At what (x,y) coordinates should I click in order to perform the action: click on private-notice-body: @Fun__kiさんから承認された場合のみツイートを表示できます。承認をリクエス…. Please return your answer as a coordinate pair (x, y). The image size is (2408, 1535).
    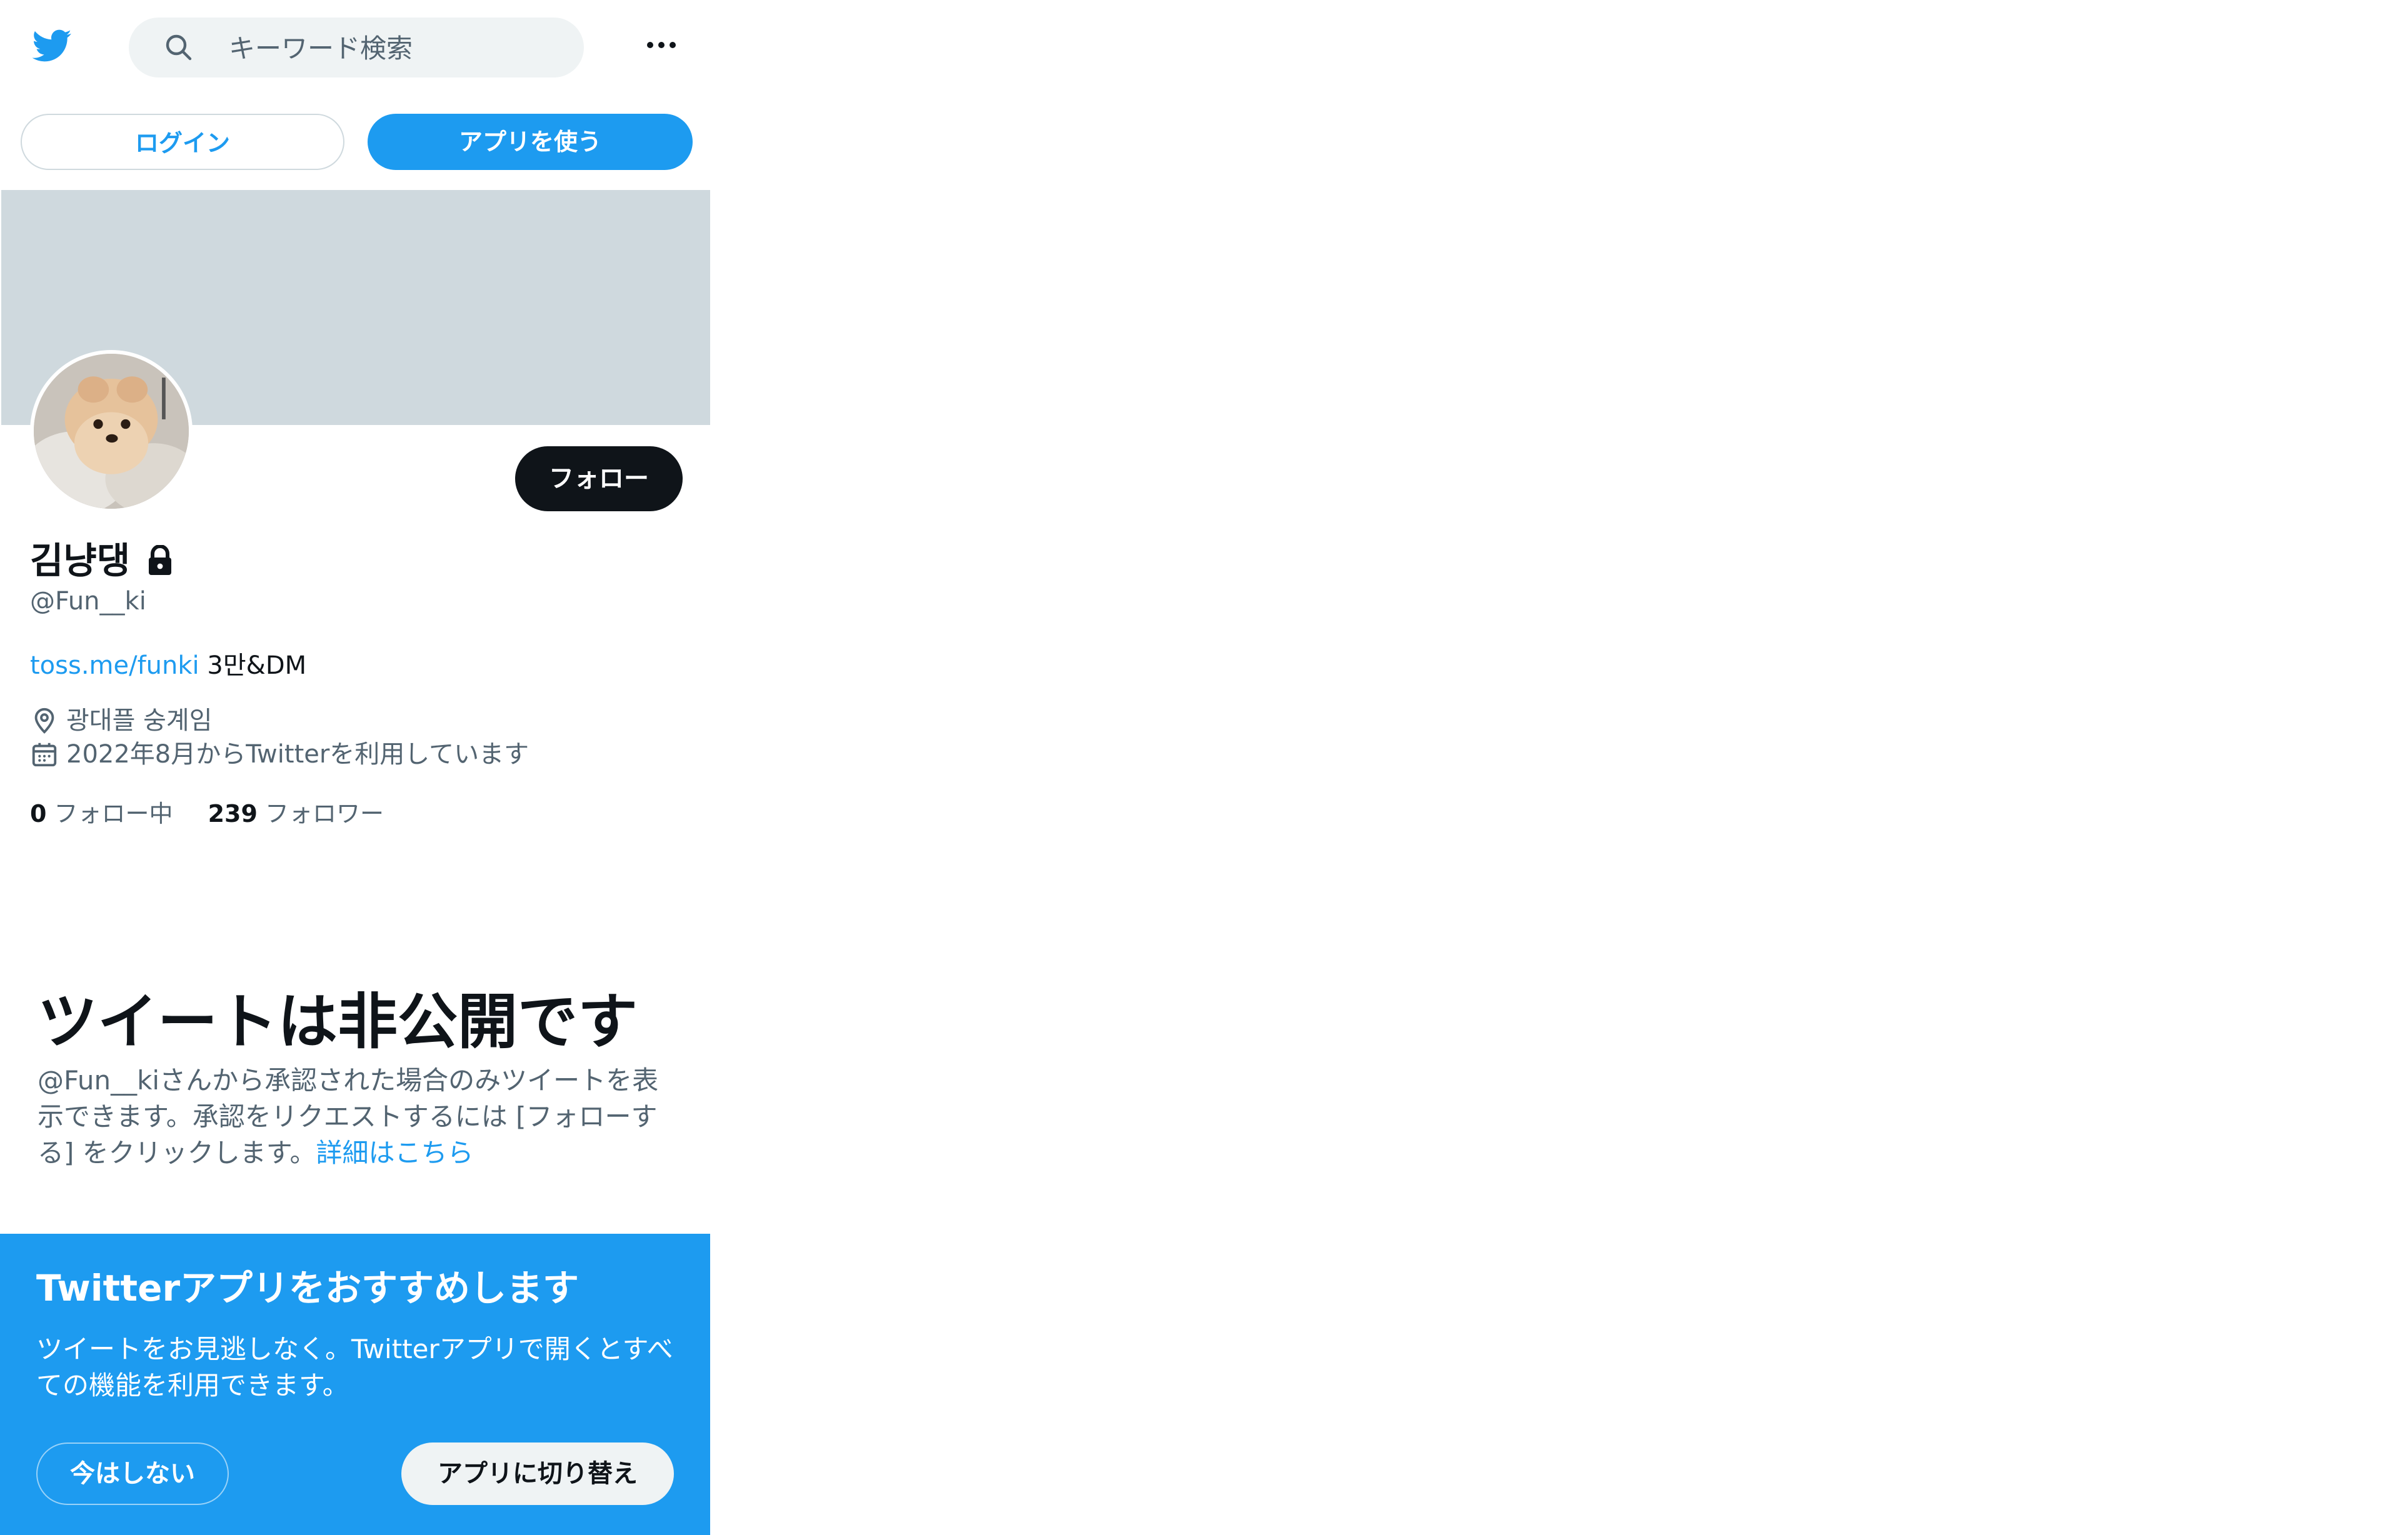
    Looking at the image, I should click on (356, 1116).